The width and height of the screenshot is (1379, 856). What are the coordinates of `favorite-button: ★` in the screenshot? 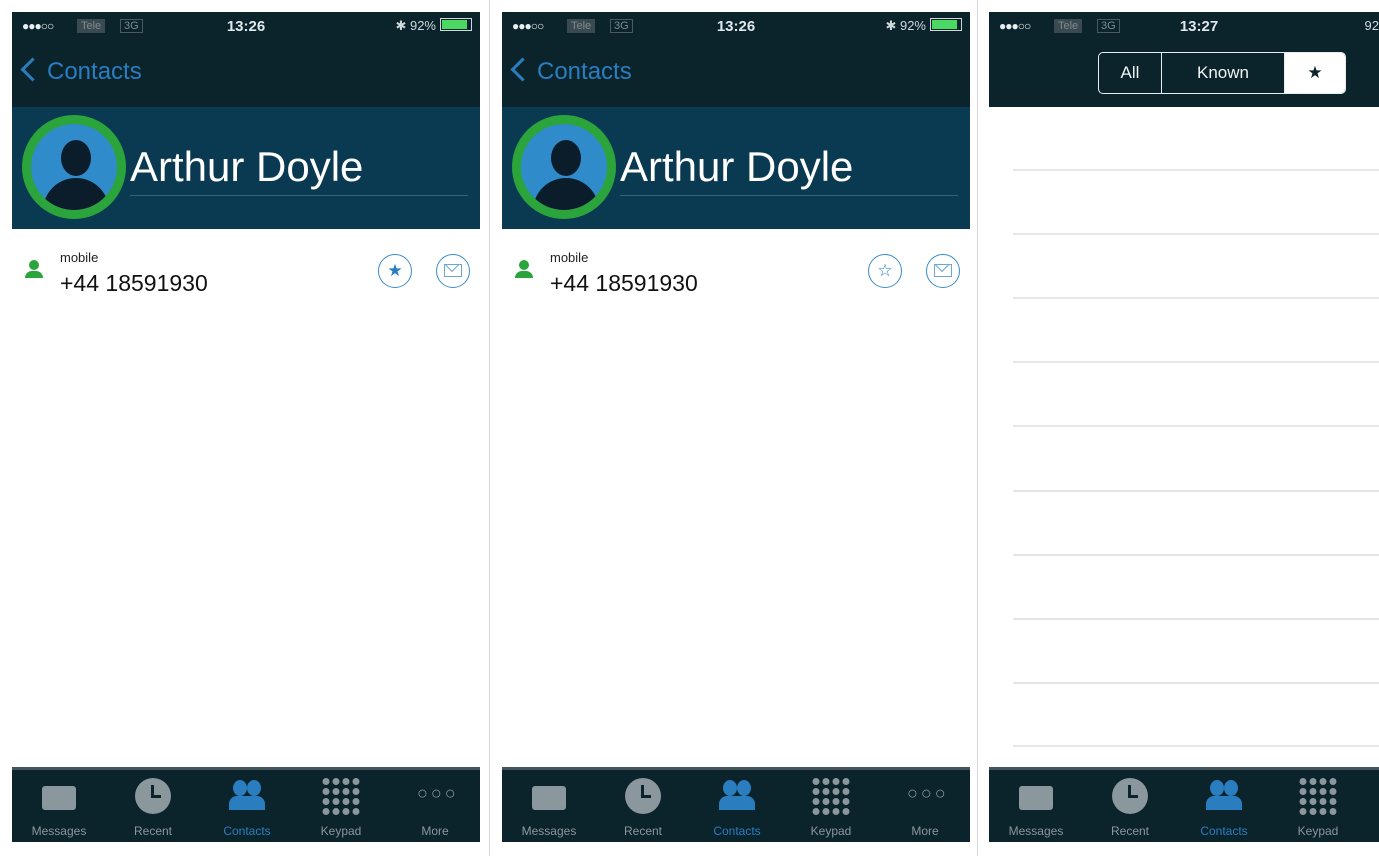 It's located at (395, 271).